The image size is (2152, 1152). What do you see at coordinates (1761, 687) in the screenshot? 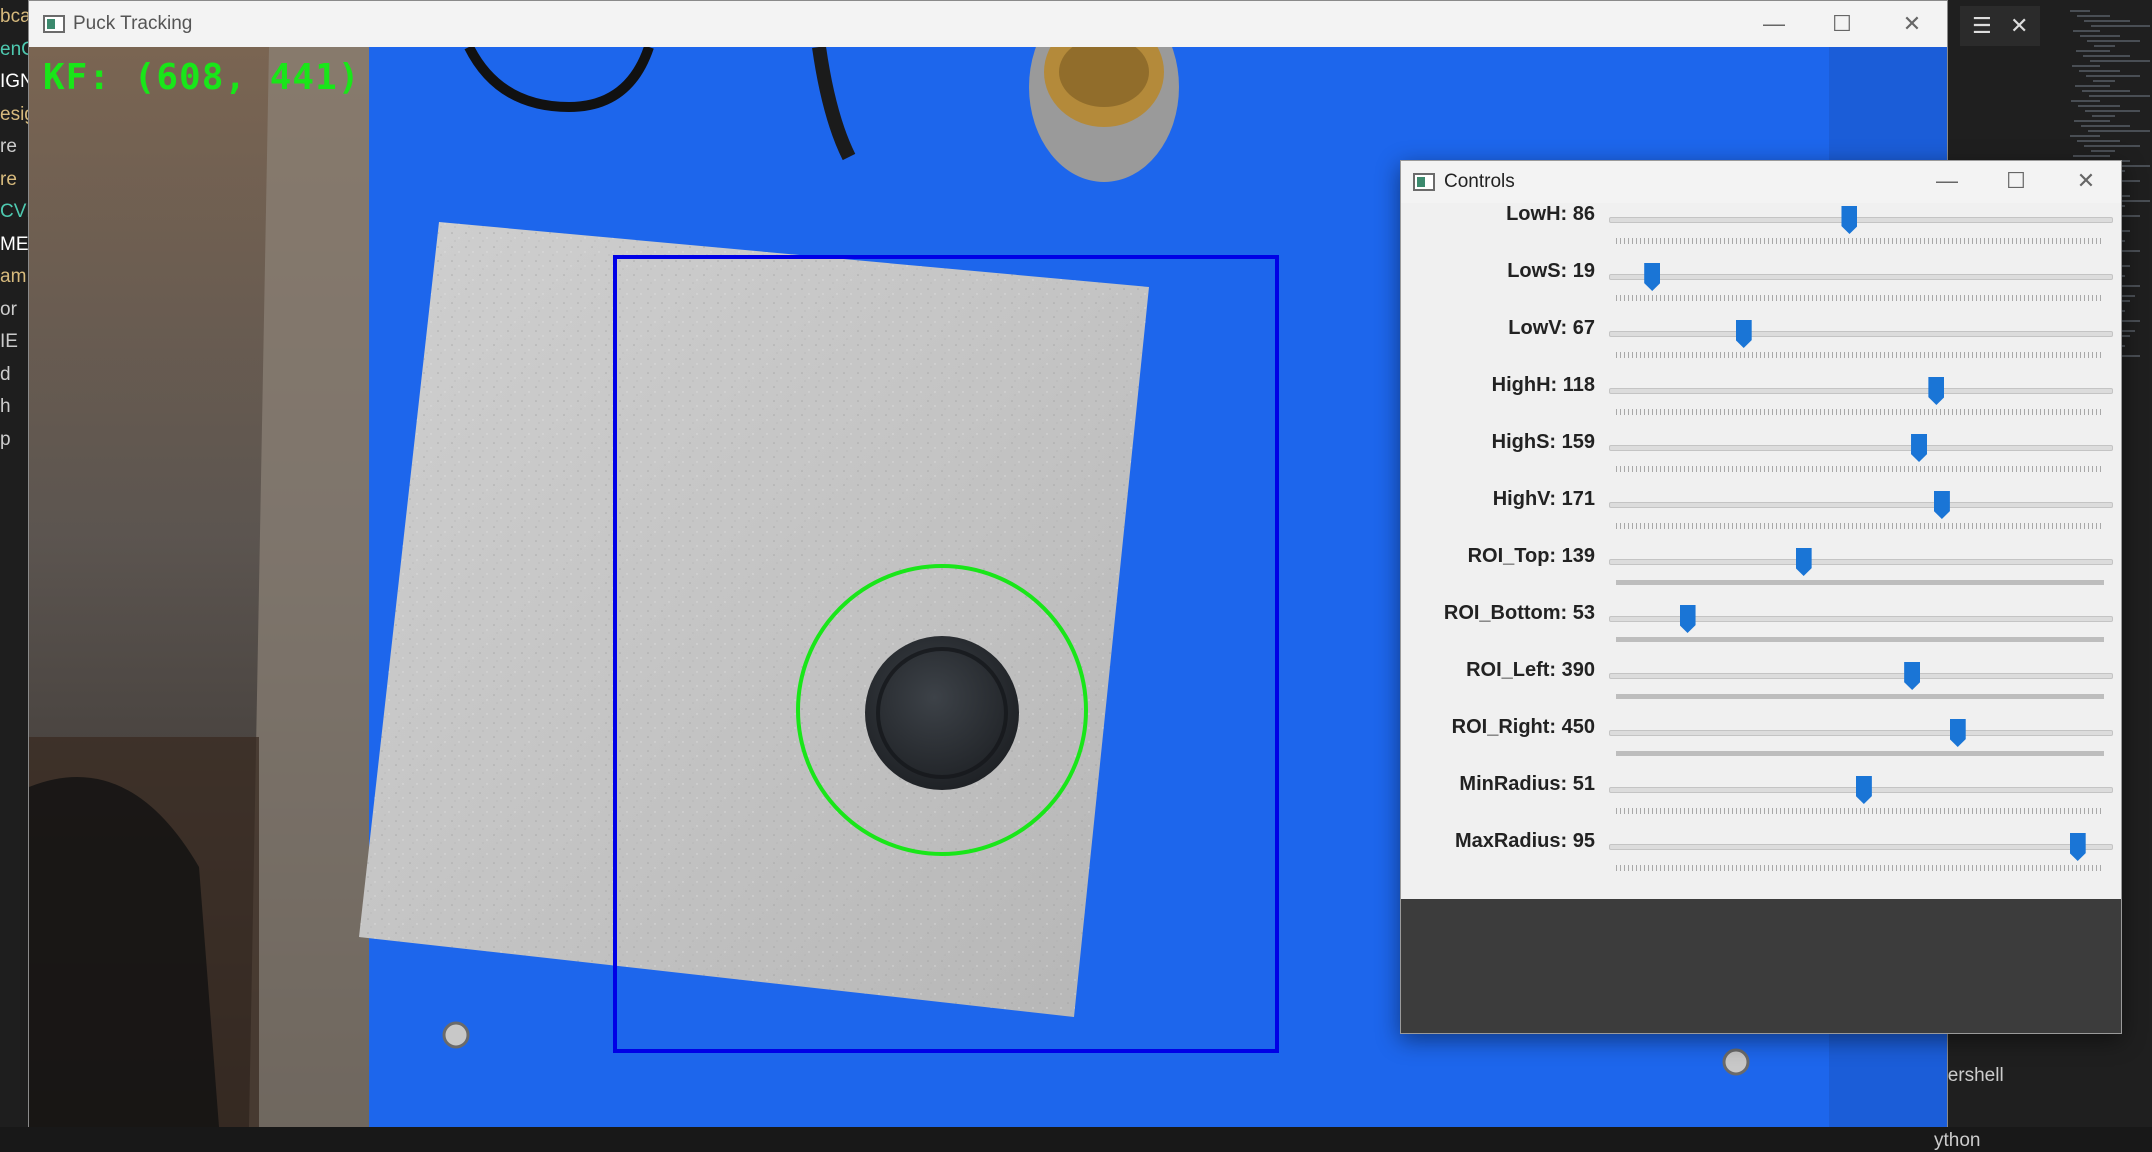
I see `trackbar-roi-left: ROI_Left: 390` at bounding box center [1761, 687].